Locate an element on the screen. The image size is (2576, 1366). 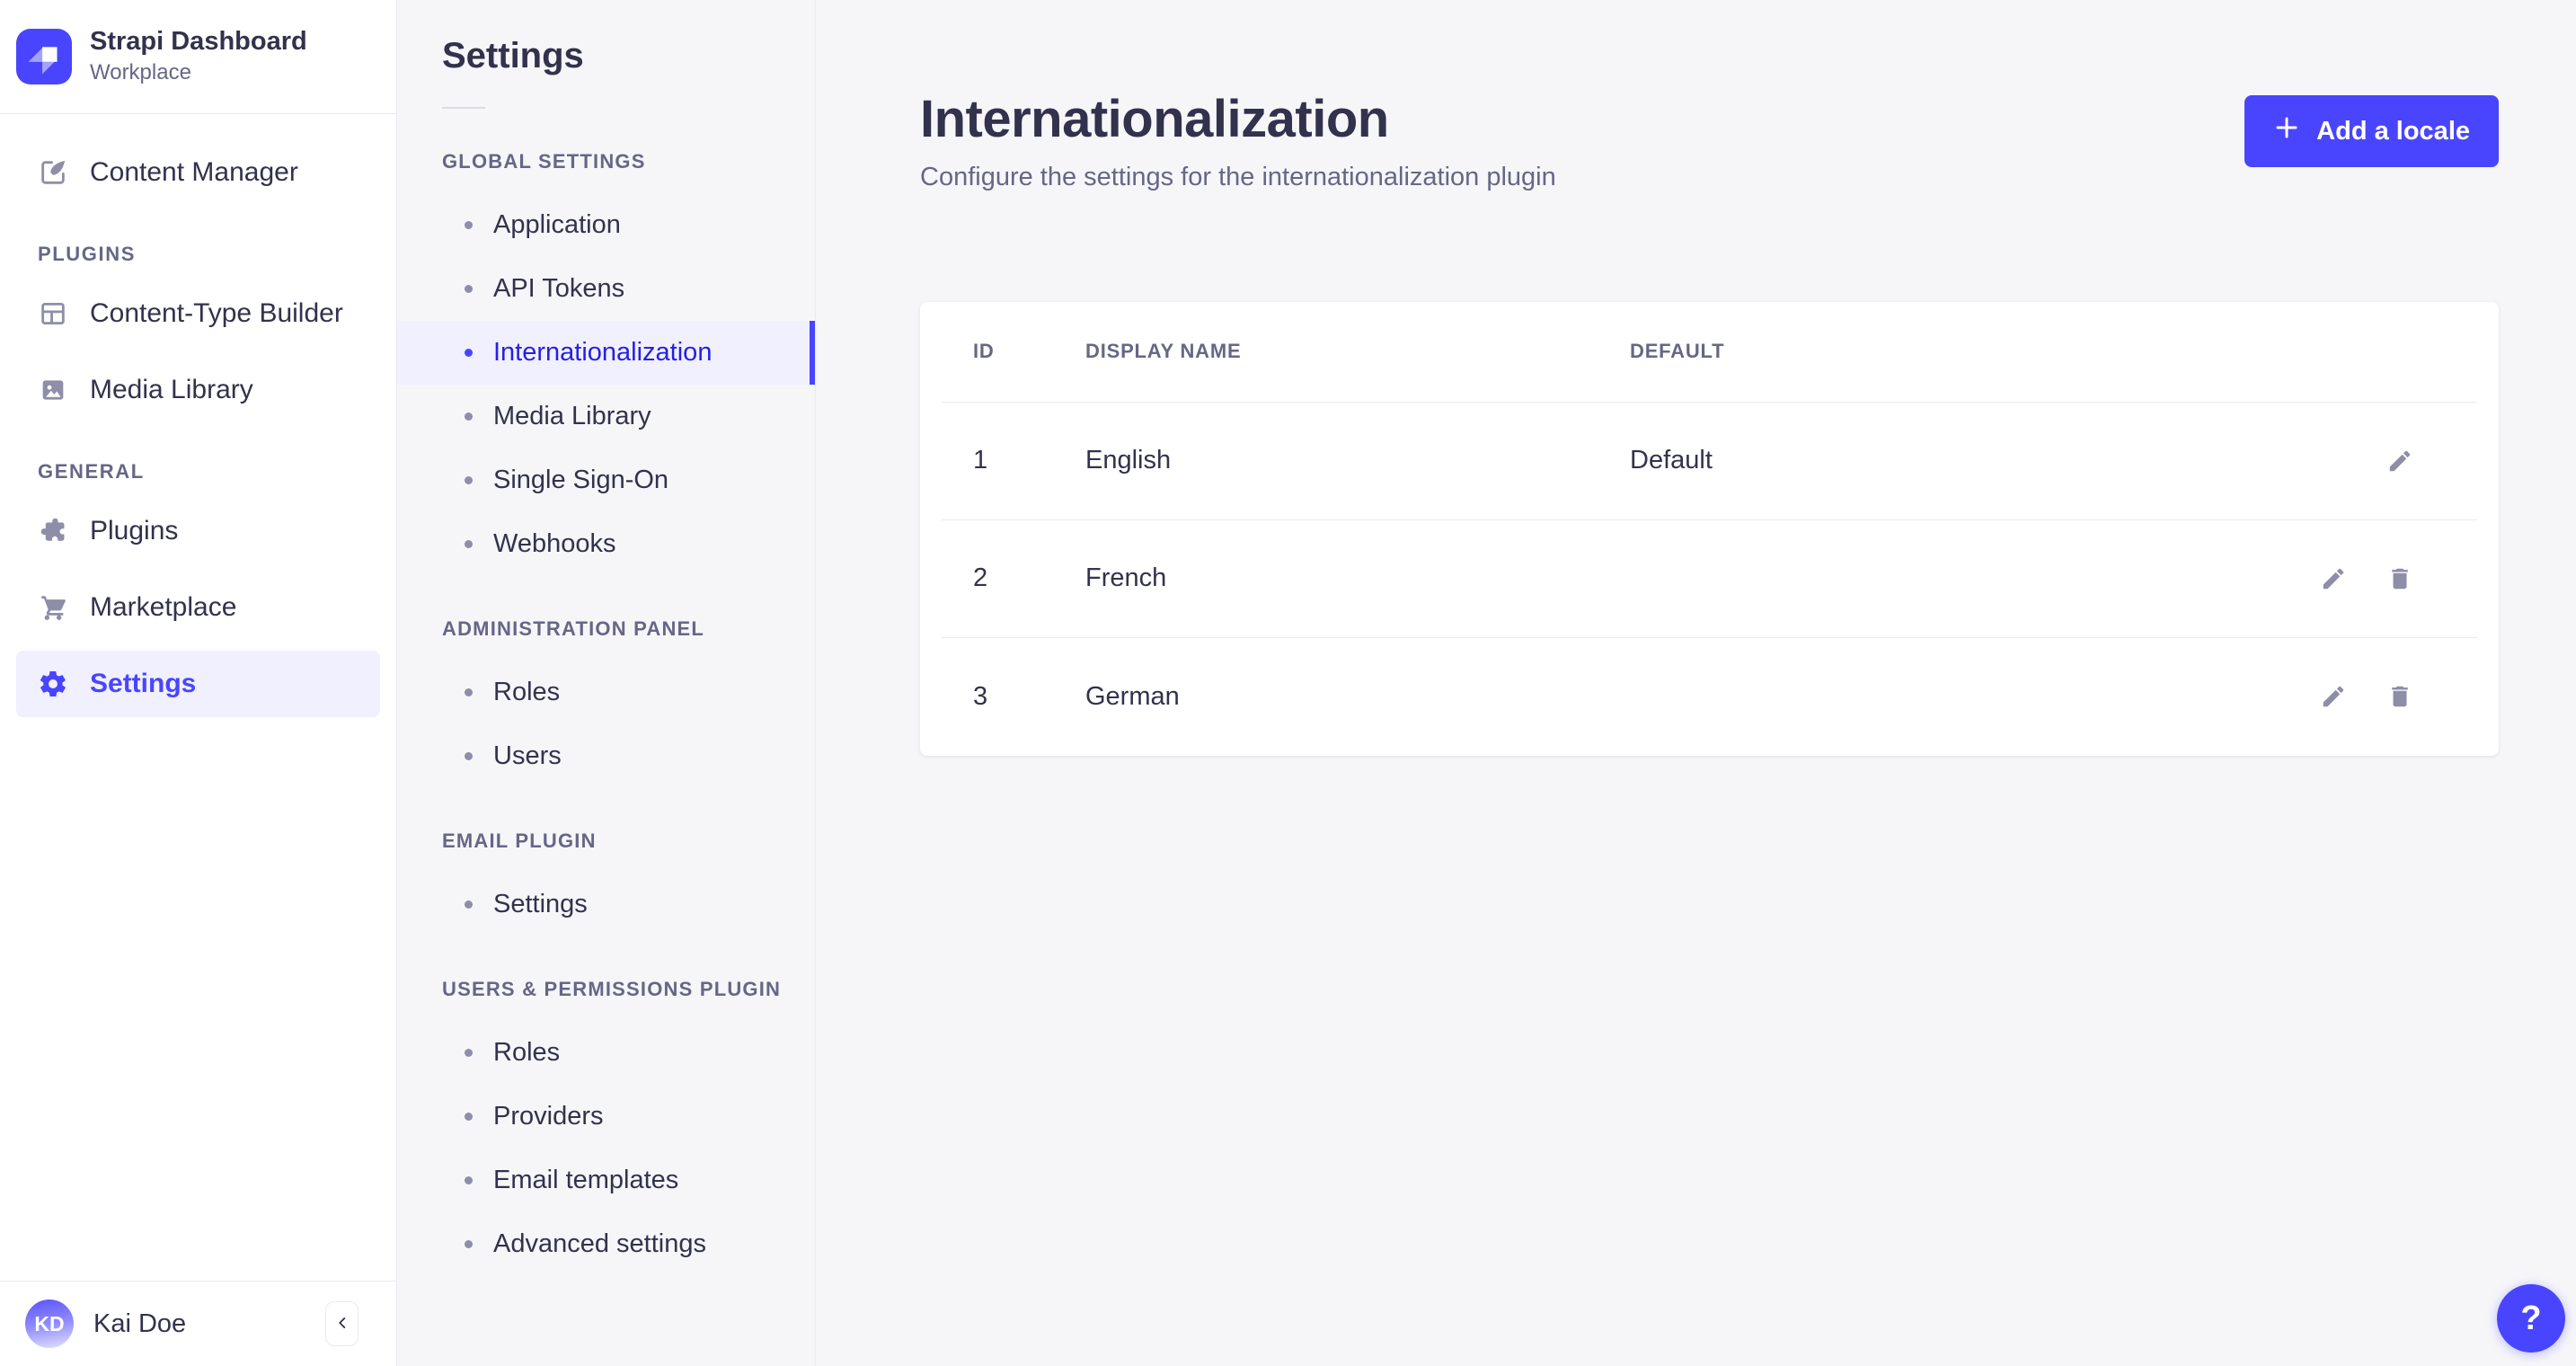
subnav-item-admin-roles: Roles is located at coordinates (606, 692).